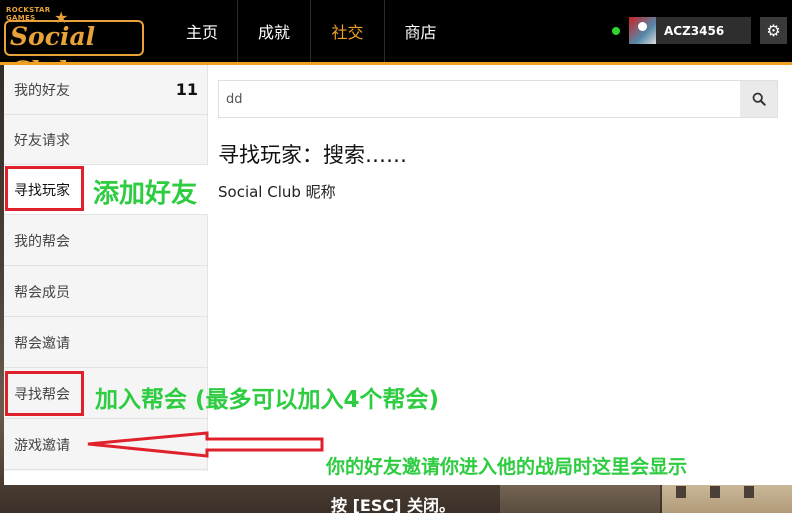 This screenshot has height=513, width=792. I want to click on online-status-icon, so click(616, 31).